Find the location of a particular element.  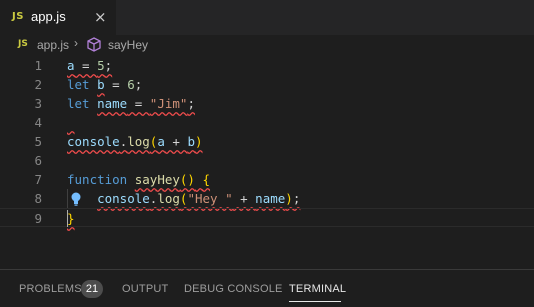

cube-icon is located at coordinates (94, 46).